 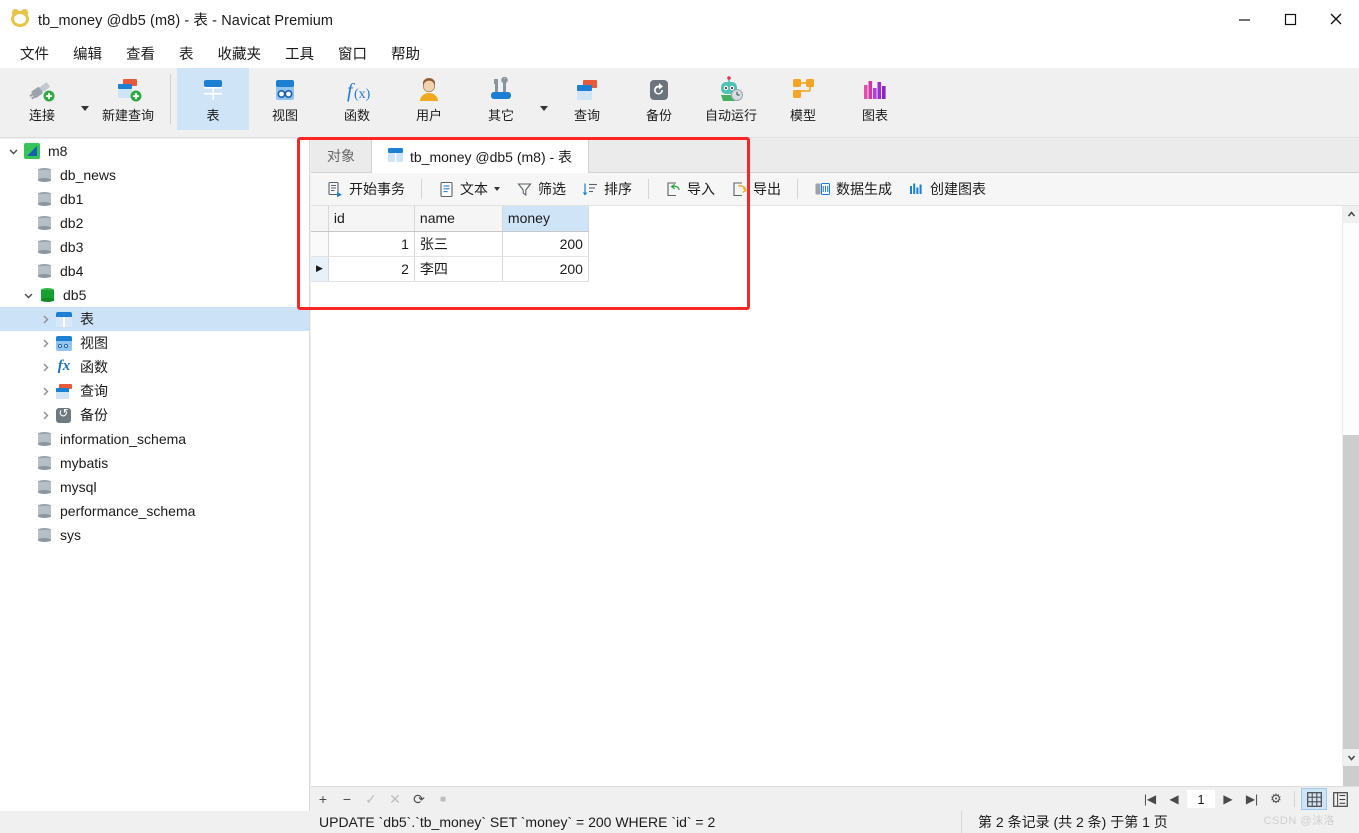 I want to click on prev-page-button: ◀, so click(x=1174, y=799).